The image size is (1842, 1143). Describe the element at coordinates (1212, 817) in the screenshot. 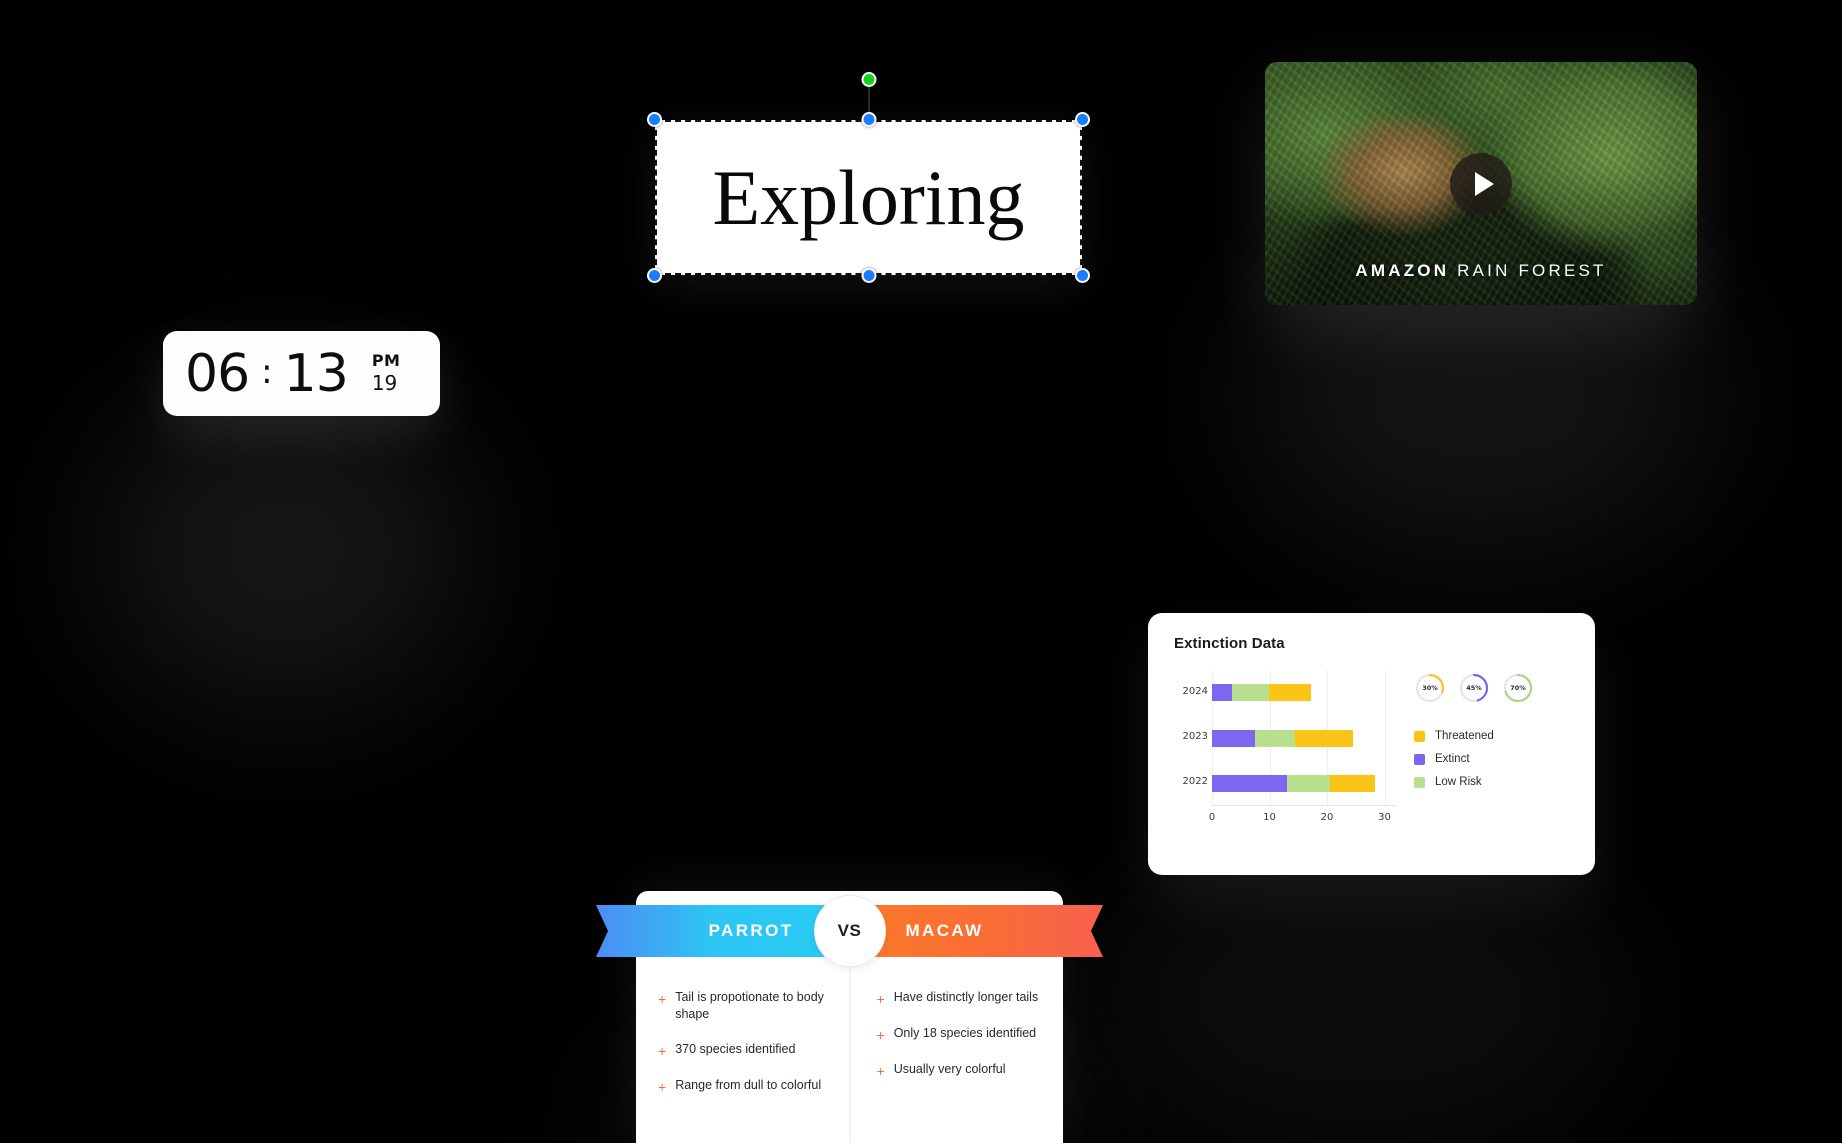

I see `x-tick-label: 0` at that location.